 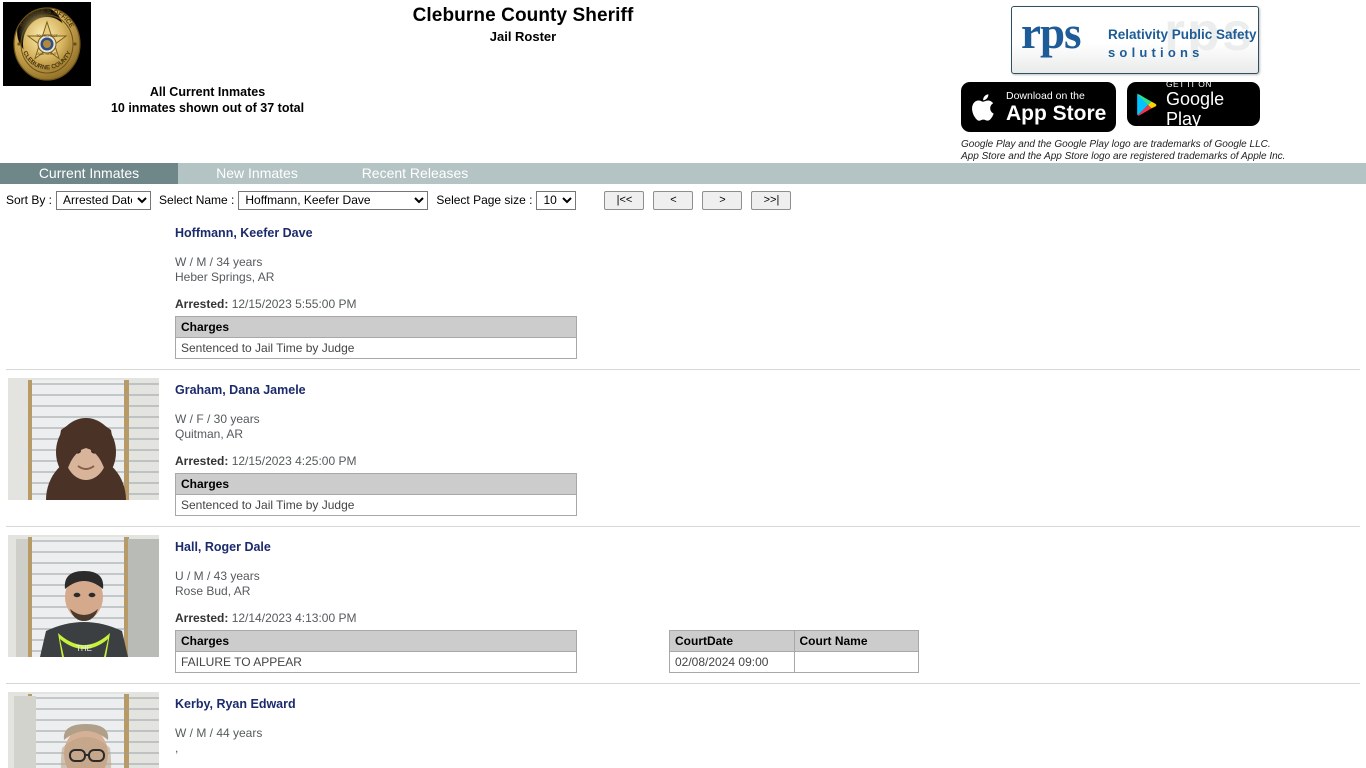 What do you see at coordinates (89, 173) in the screenshot?
I see `tab-current-inmates: Current Inmates` at bounding box center [89, 173].